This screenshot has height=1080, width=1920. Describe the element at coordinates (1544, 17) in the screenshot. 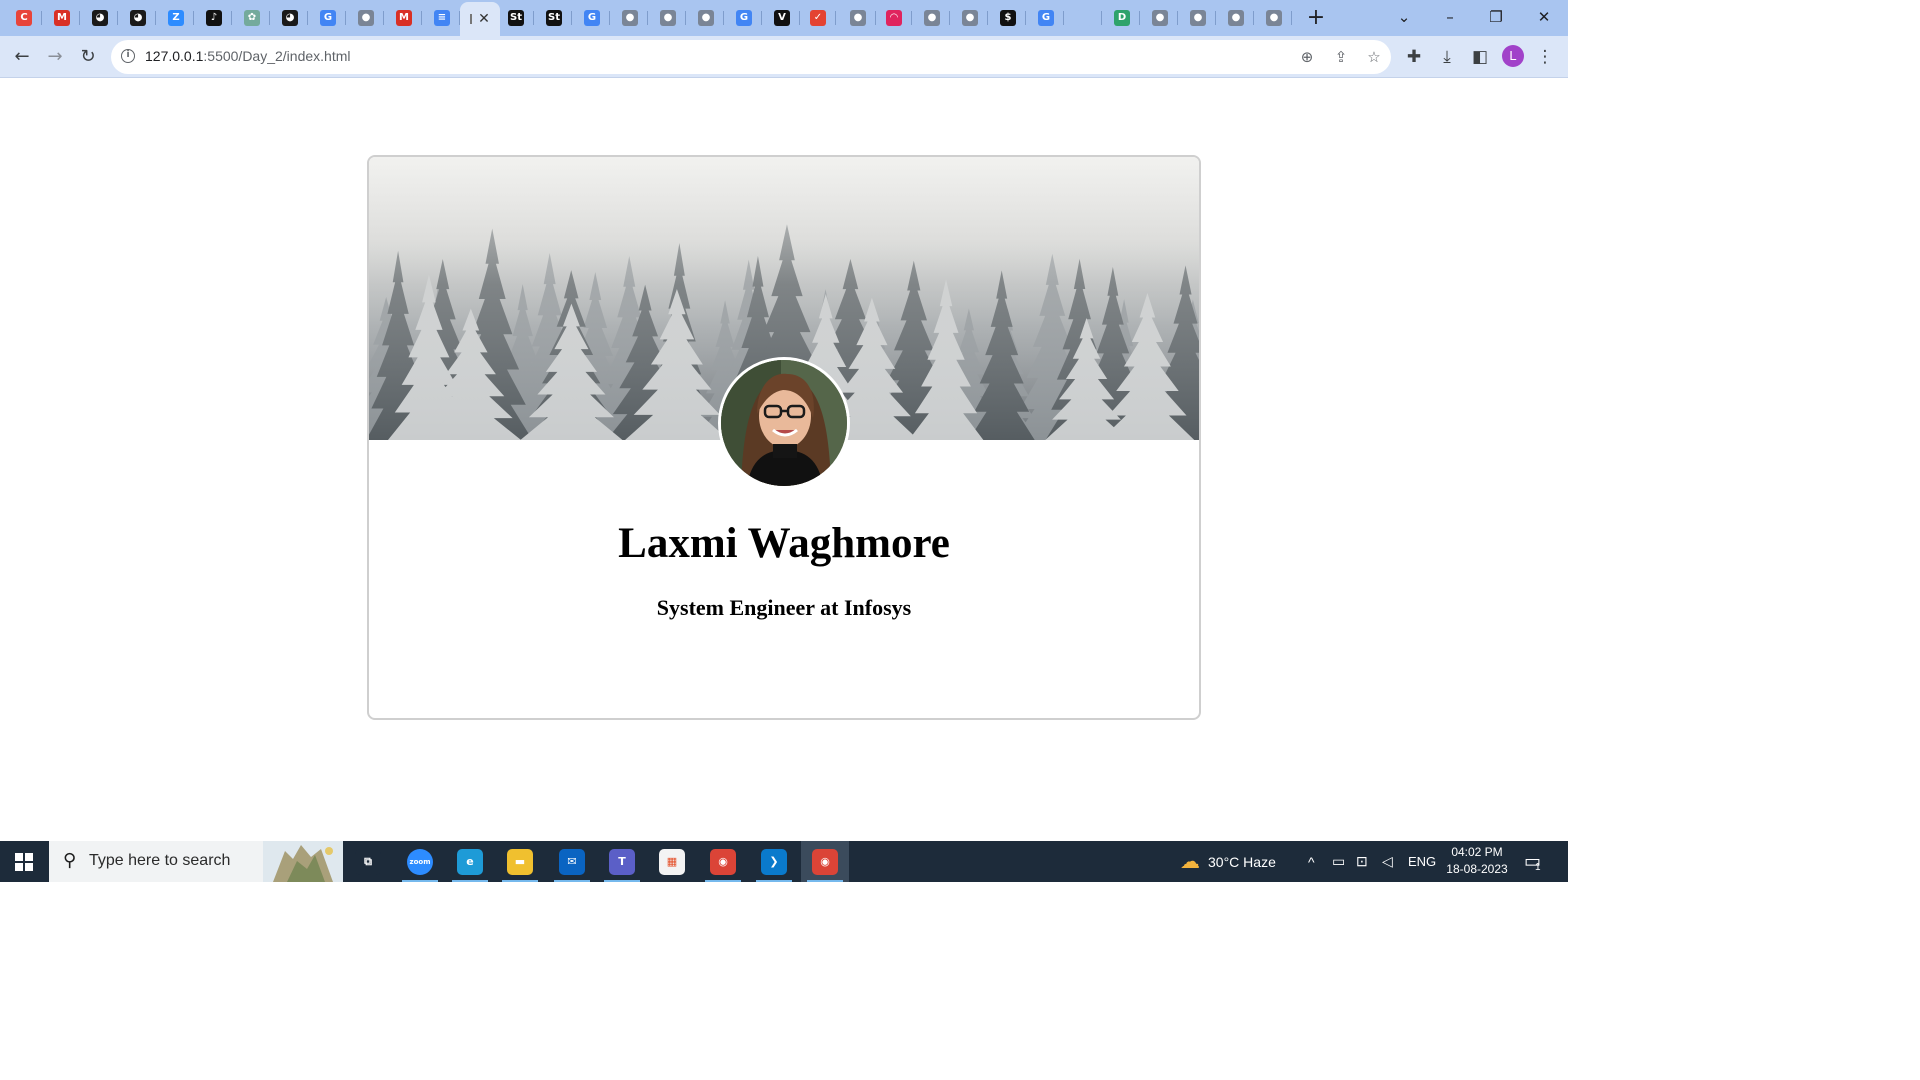

I see `close-window-button: ✕` at that location.